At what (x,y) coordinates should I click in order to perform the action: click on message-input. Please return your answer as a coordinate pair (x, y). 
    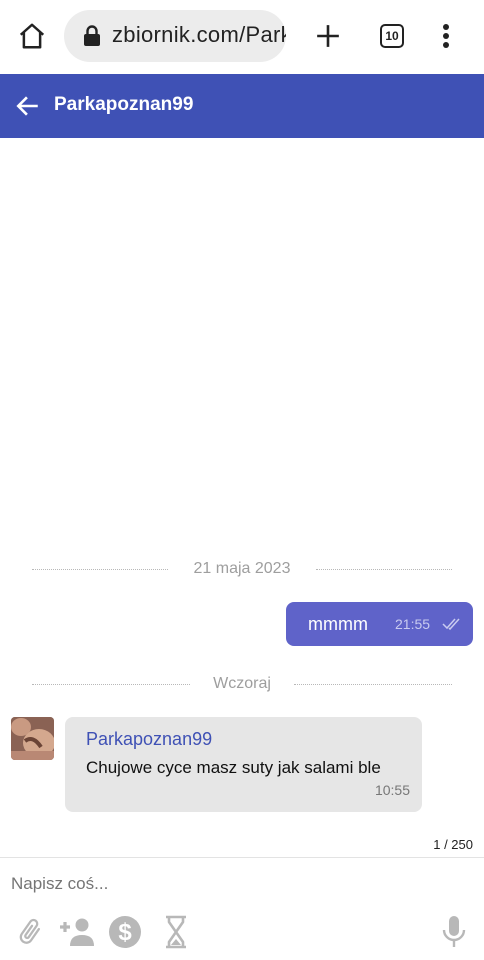
    Looking at the image, I should click on (242, 884).